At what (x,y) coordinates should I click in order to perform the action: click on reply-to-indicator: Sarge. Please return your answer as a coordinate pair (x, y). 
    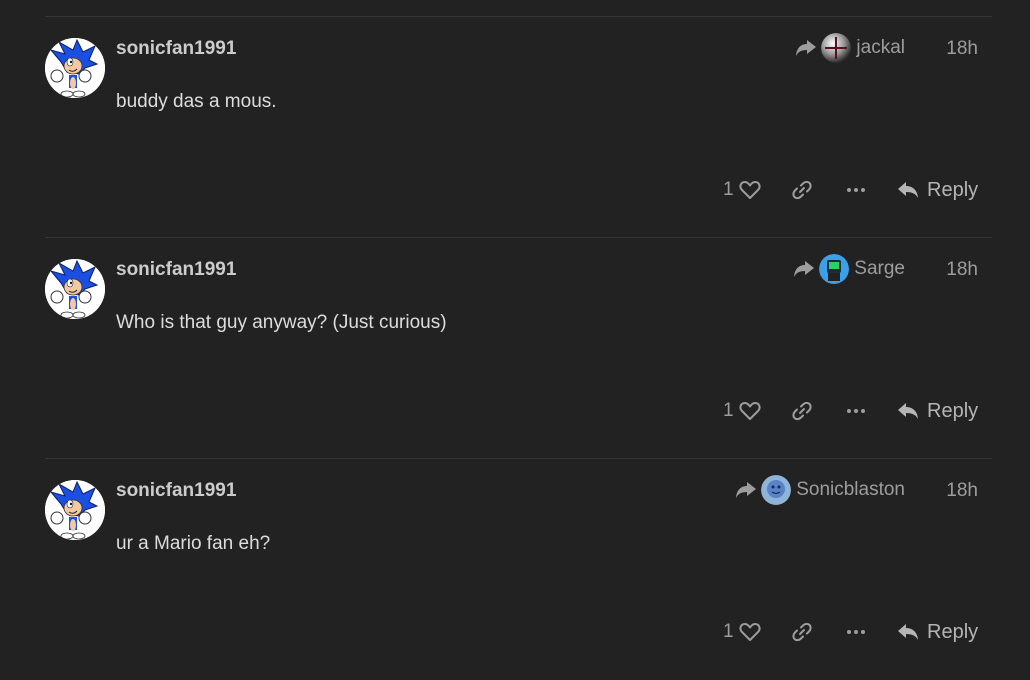
    Looking at the image, I should click on (849, 269).